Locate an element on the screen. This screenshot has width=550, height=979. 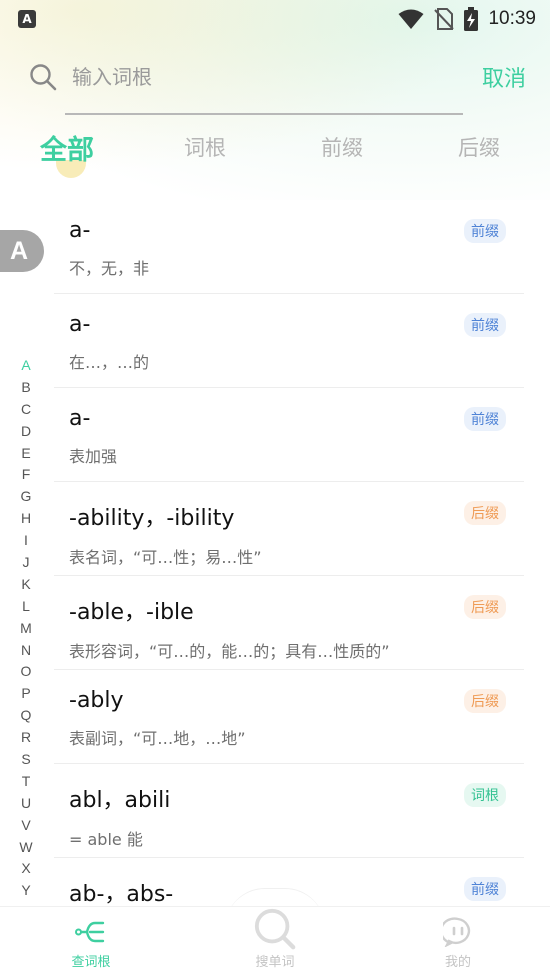
item-title: -ability，-ibility is located at coordinates (152, 518).